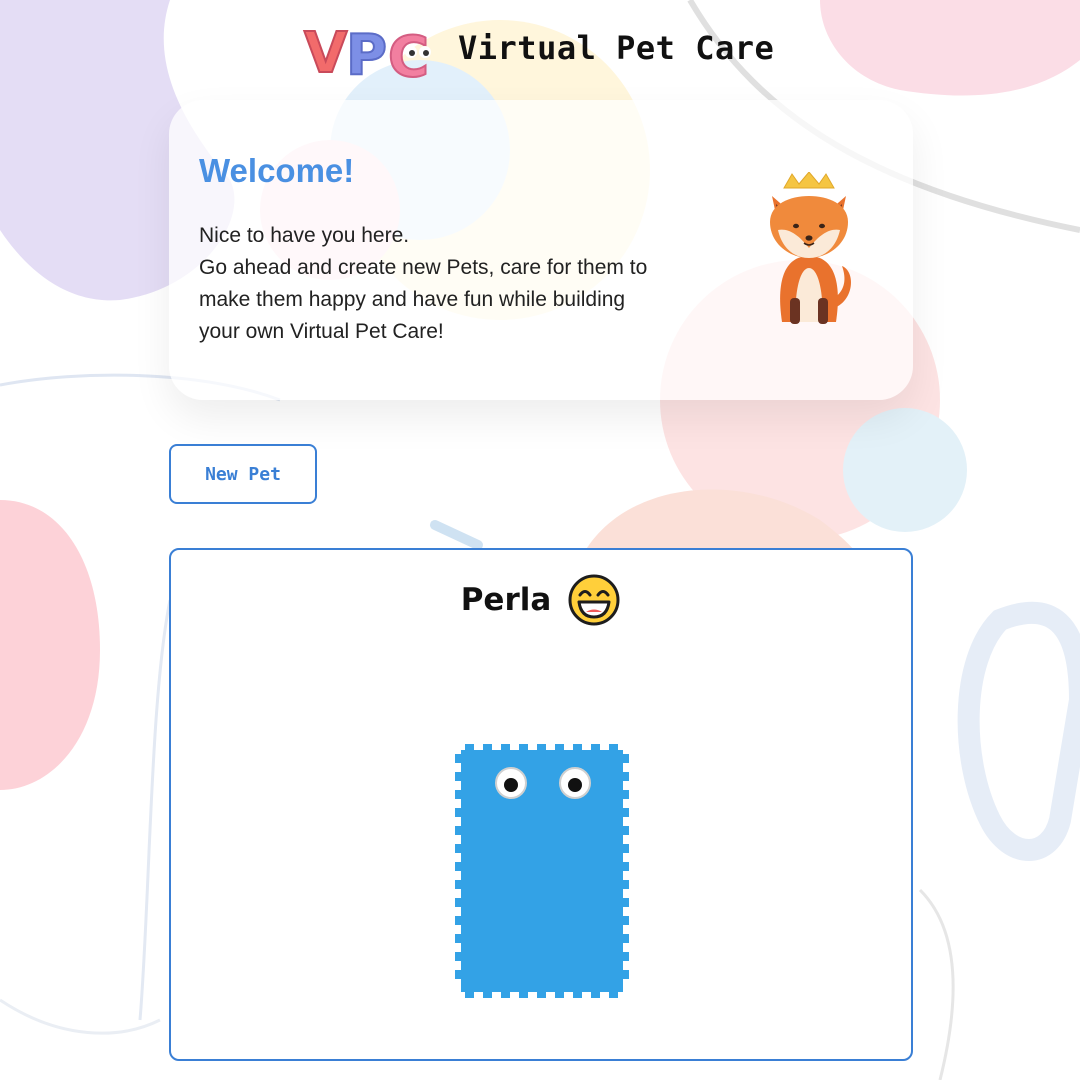 The height and width of the screenshot is (1080, 1080). Describe the element at coordinates (575, 785) in the screenshot. I see `pet-pupil-right` at that location.